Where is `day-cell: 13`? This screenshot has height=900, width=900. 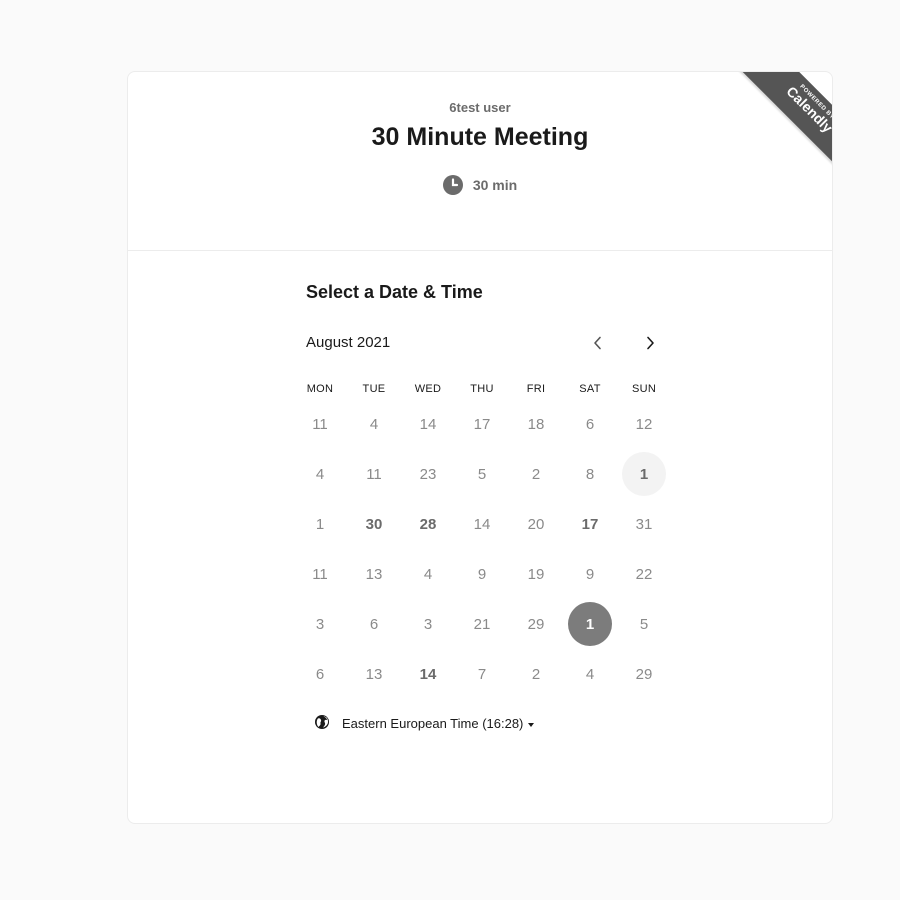
day-cell: 13 is located at coordinates (374, 574).